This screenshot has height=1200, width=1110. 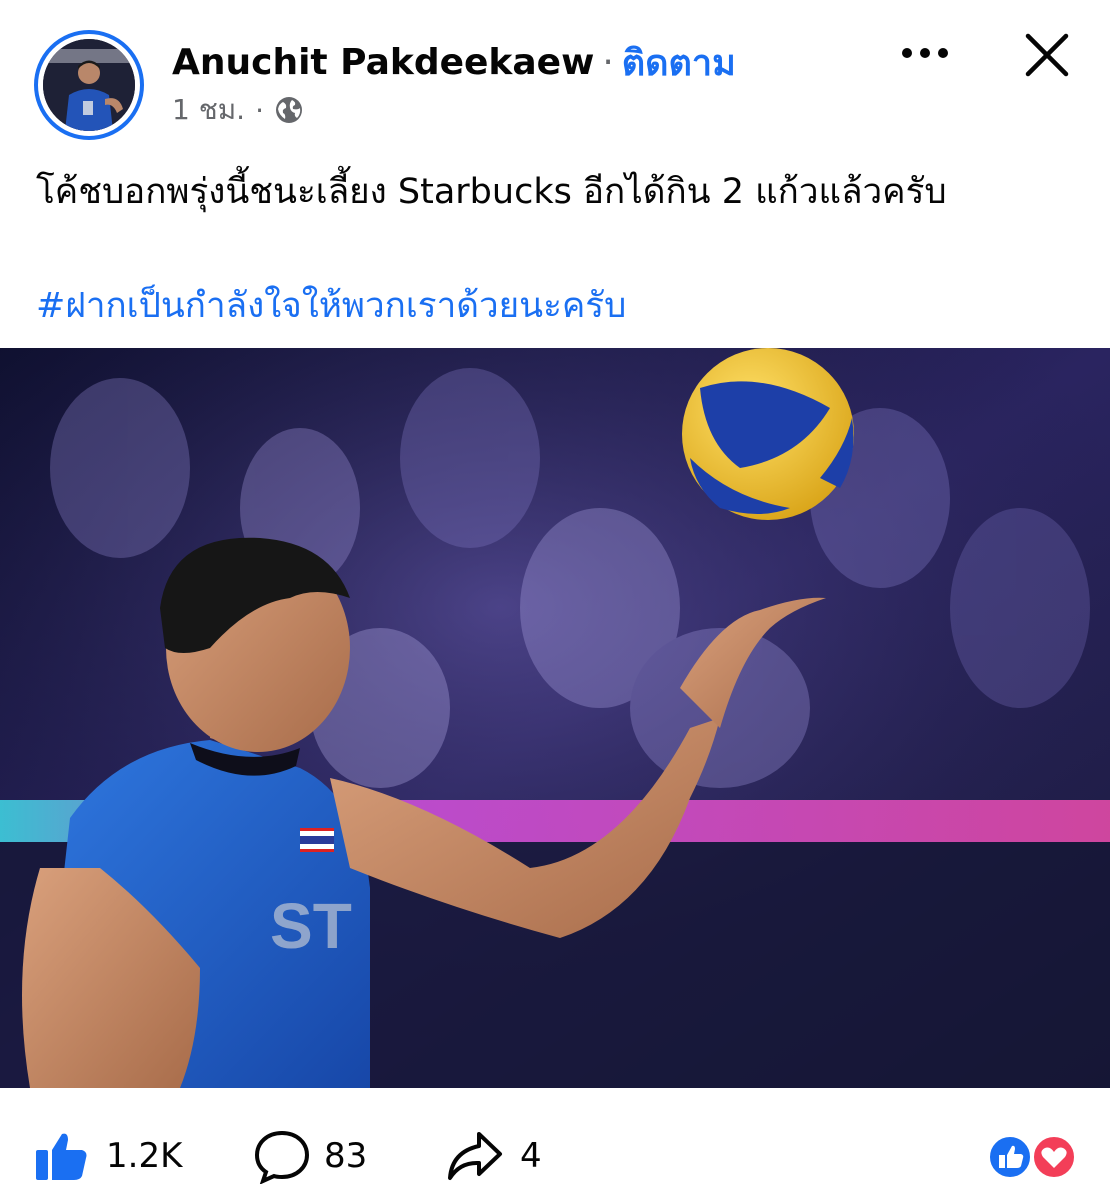 What do you see at coordinates (679, 62) in the screenshot?
I see `follow-button: ติดตาม` at bounding box center [679, 62].